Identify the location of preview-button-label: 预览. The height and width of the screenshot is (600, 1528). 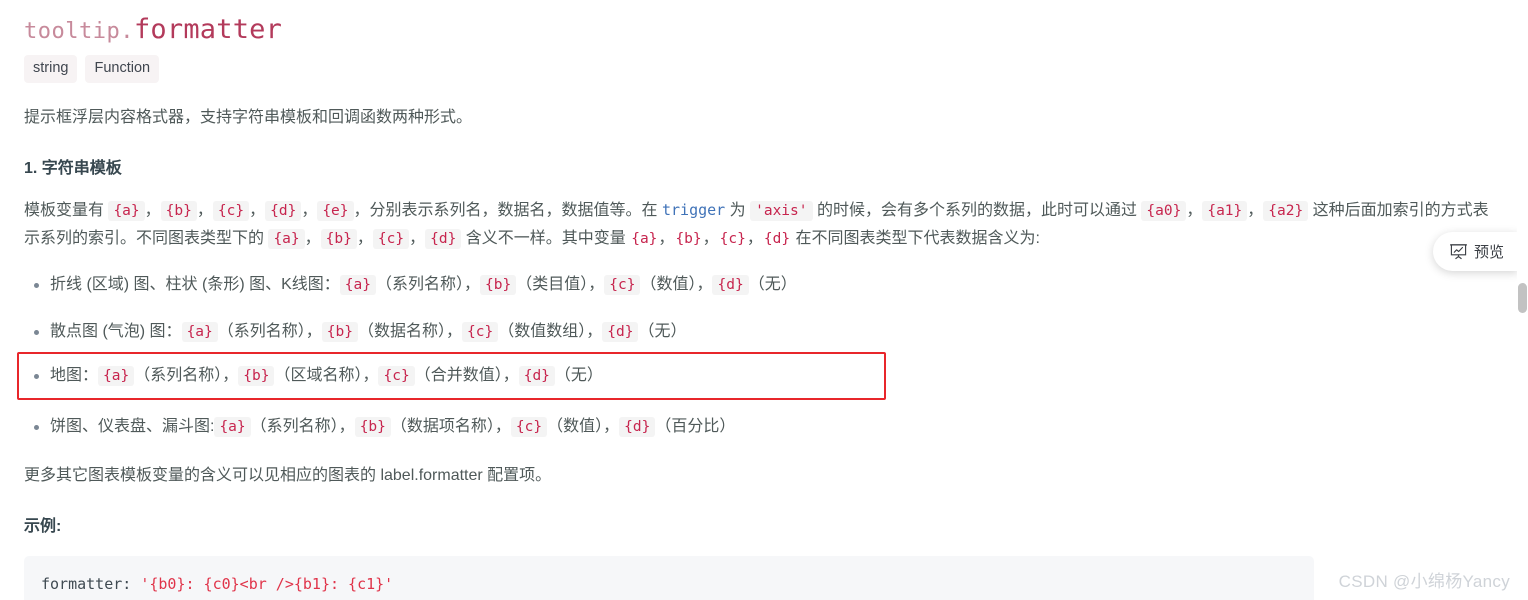
(1488, 252).